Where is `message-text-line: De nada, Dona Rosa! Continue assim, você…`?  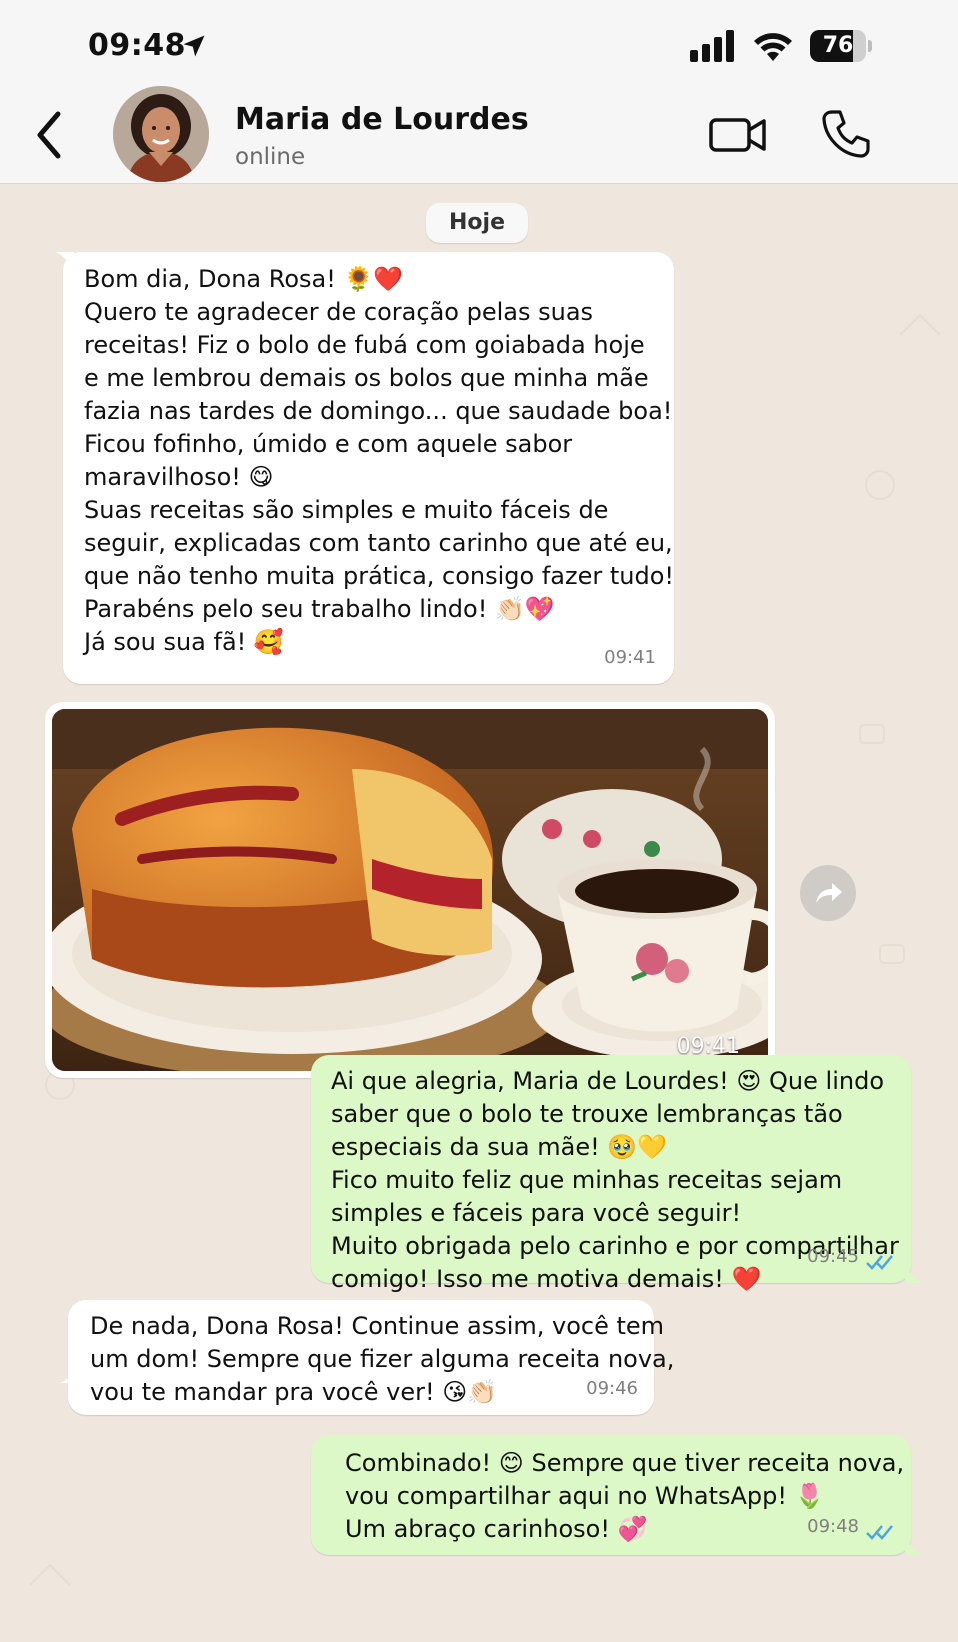 message-text-line: De nada, Dona Rosa! Continue assim, você… is located at coordinates (377, 1326).